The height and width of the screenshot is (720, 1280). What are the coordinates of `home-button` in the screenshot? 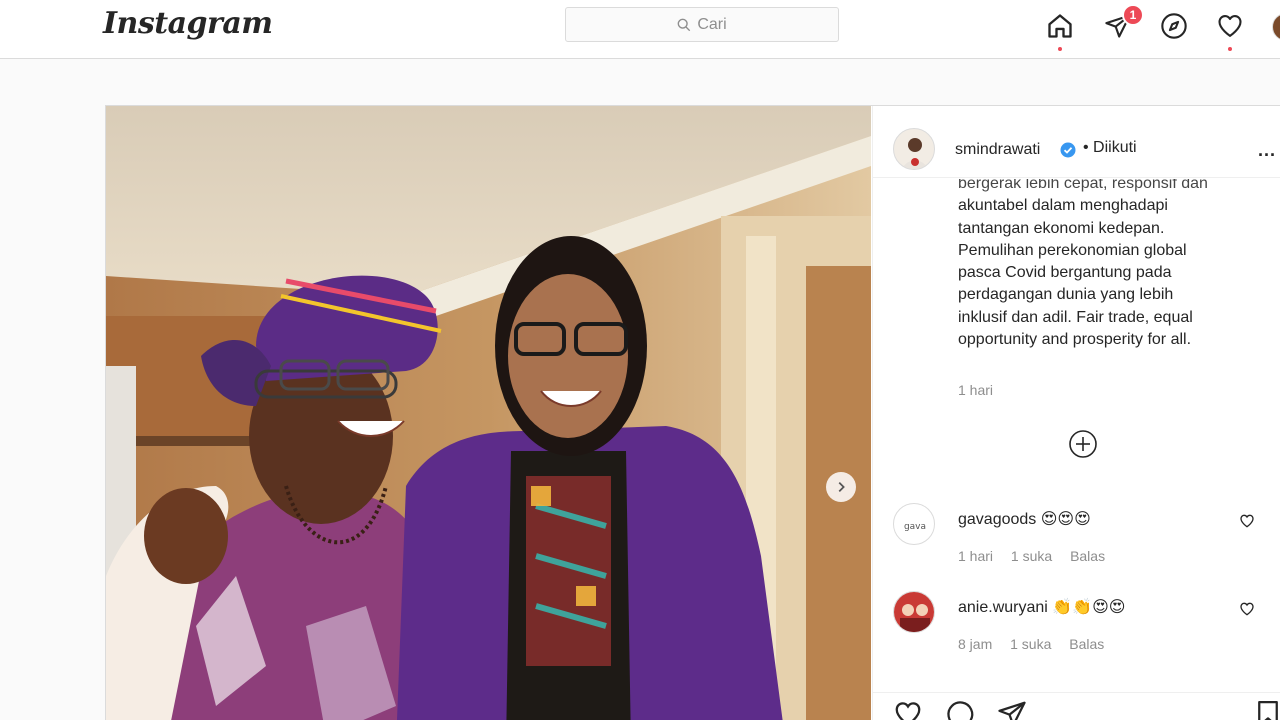 It's located at (1060, 30).